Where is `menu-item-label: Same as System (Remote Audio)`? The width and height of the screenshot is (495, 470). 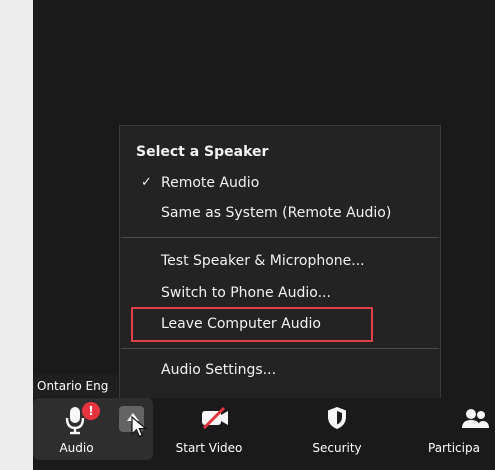
menu-item-label: Same as System (Remote Audio) is located at coordinates (276, 213).